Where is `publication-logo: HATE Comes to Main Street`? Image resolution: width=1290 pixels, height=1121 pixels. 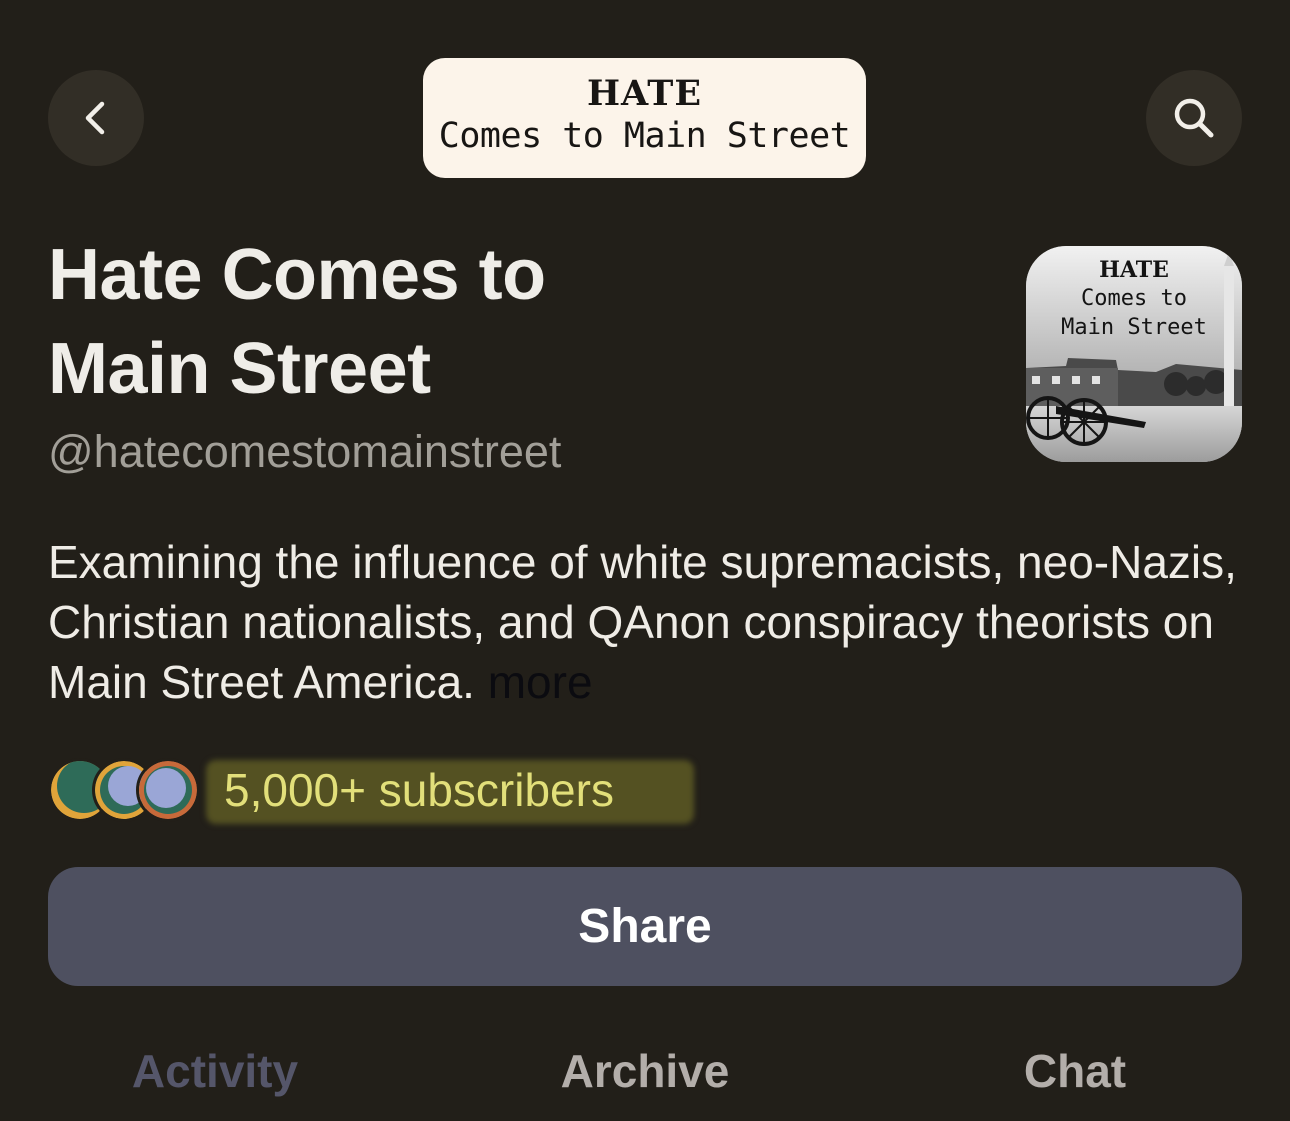 publication-logo: HATE Comes to Main Street is located at coordinates (644, 118).